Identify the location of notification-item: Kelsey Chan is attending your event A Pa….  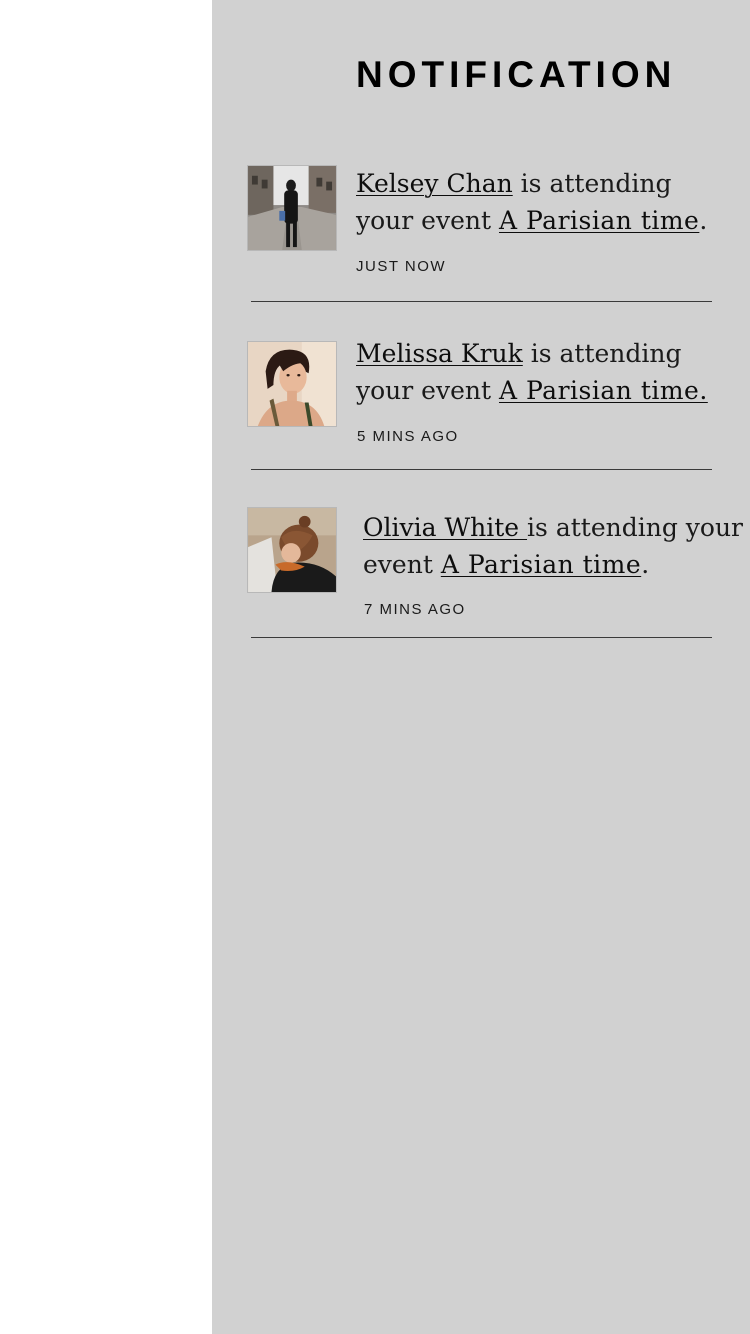
(480, 235).